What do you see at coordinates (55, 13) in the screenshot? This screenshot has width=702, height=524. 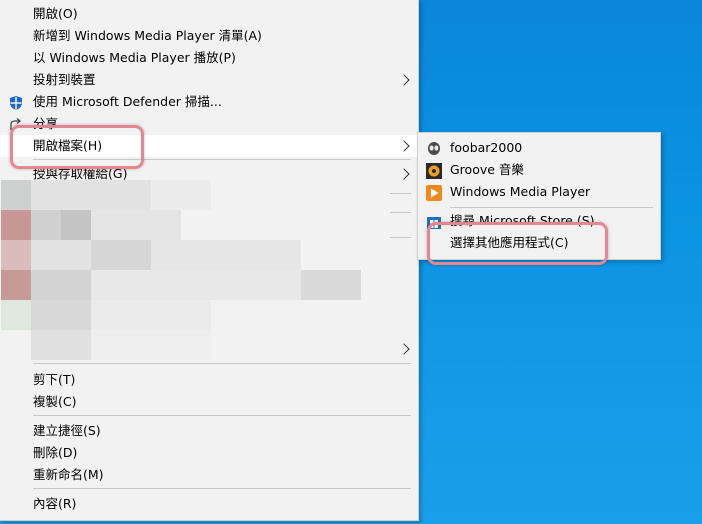 I see `menu-item-label: 開啟(O)` at bounding box center [55, 13].